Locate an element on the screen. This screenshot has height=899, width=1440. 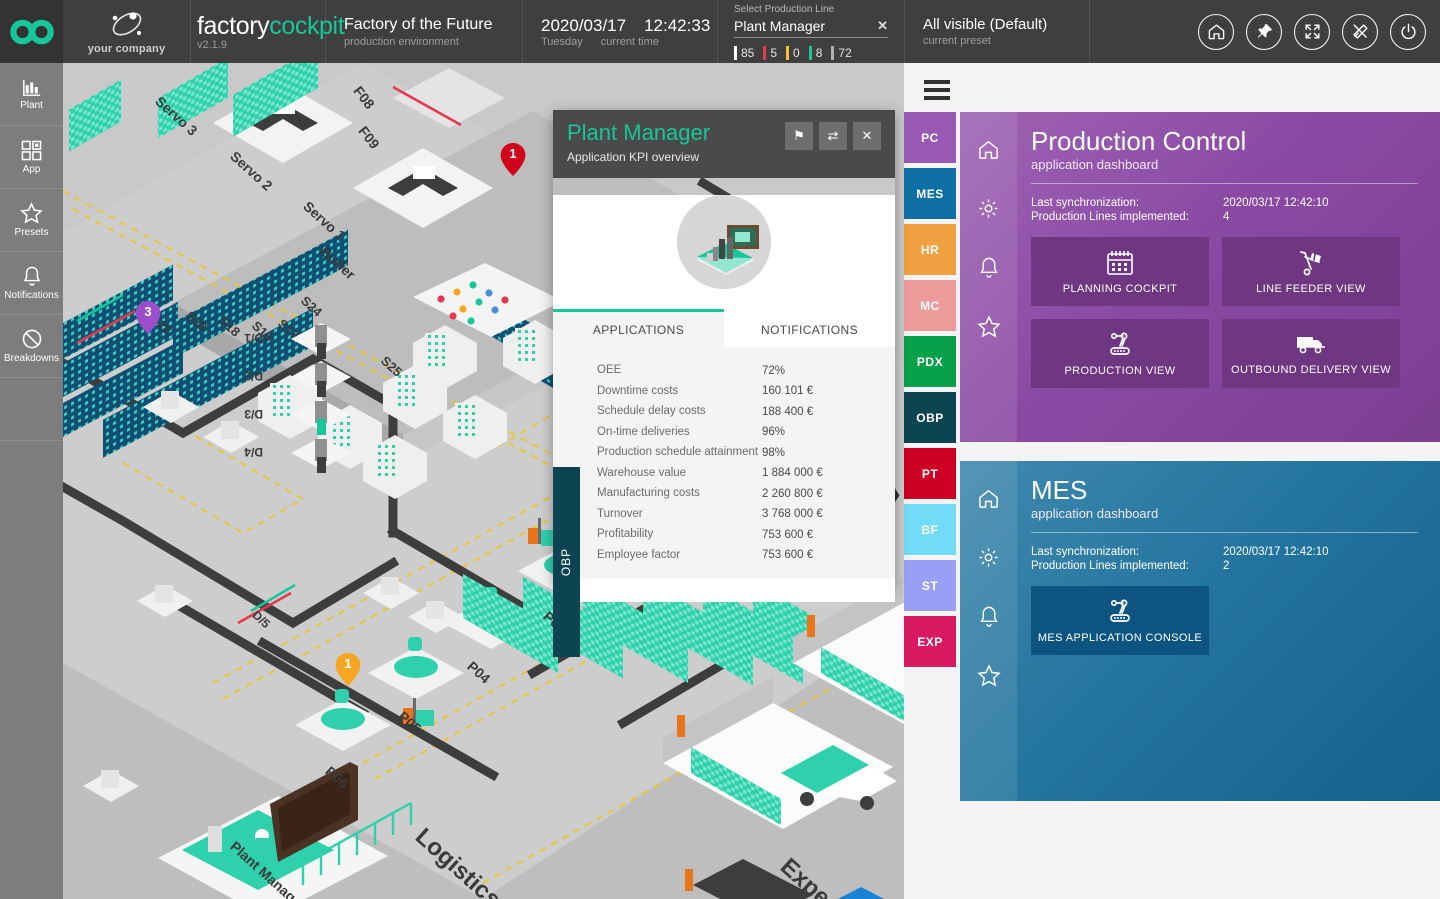
sidebar-item-label: Breakdowns is located at coordinates (31, 358).